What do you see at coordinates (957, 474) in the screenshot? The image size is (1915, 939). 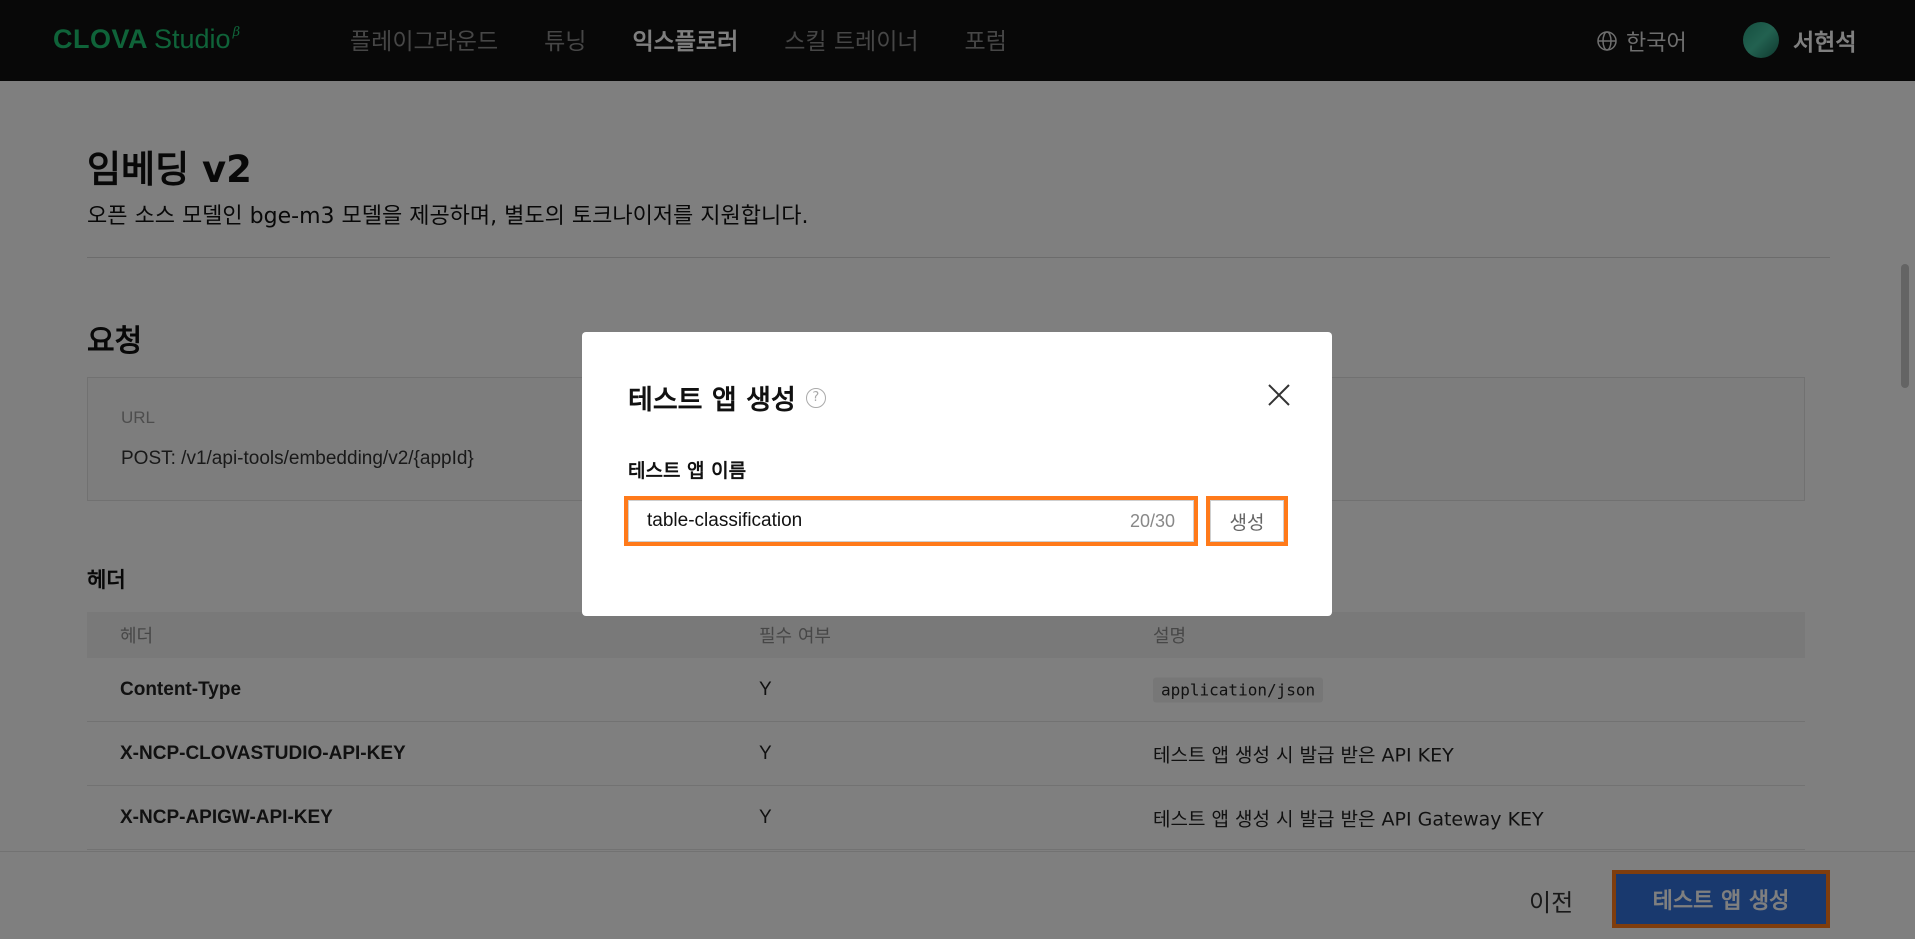 I see `create-test-app-dialog: 테스트 앱 생성 ? 테스트 앱 이름 20/30 생성` at bounding box center [957, 474].